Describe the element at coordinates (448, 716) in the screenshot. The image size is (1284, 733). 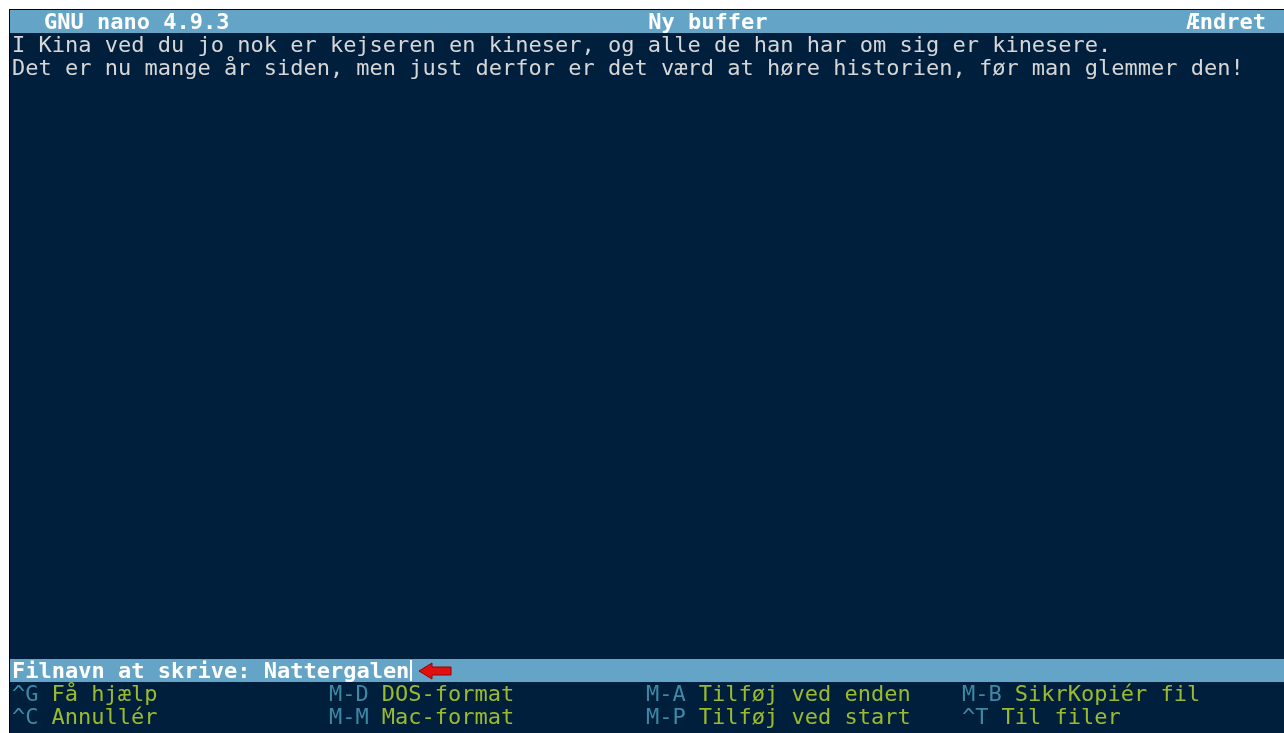
I see `shortcut-label: Mac-format` at that location.